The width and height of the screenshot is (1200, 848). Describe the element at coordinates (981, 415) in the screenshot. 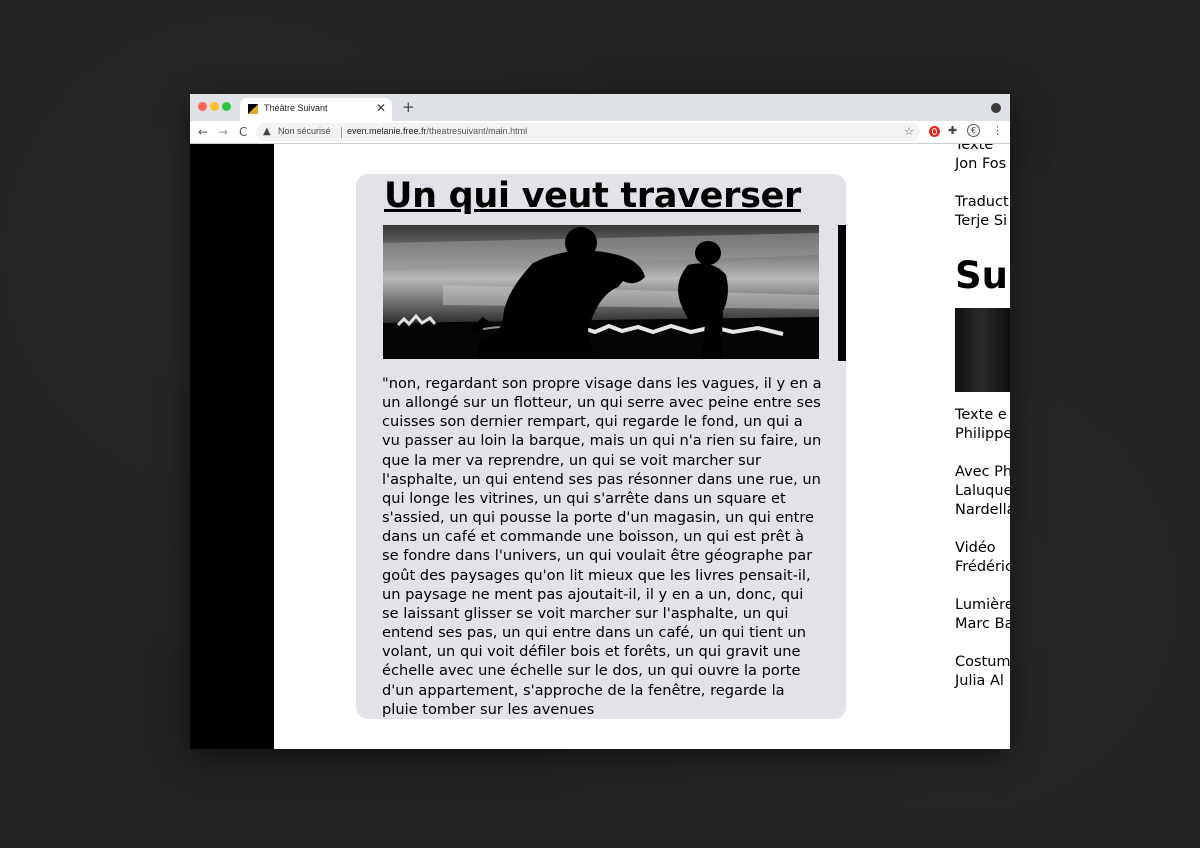

I see `credit-role: Texte e` at that location.